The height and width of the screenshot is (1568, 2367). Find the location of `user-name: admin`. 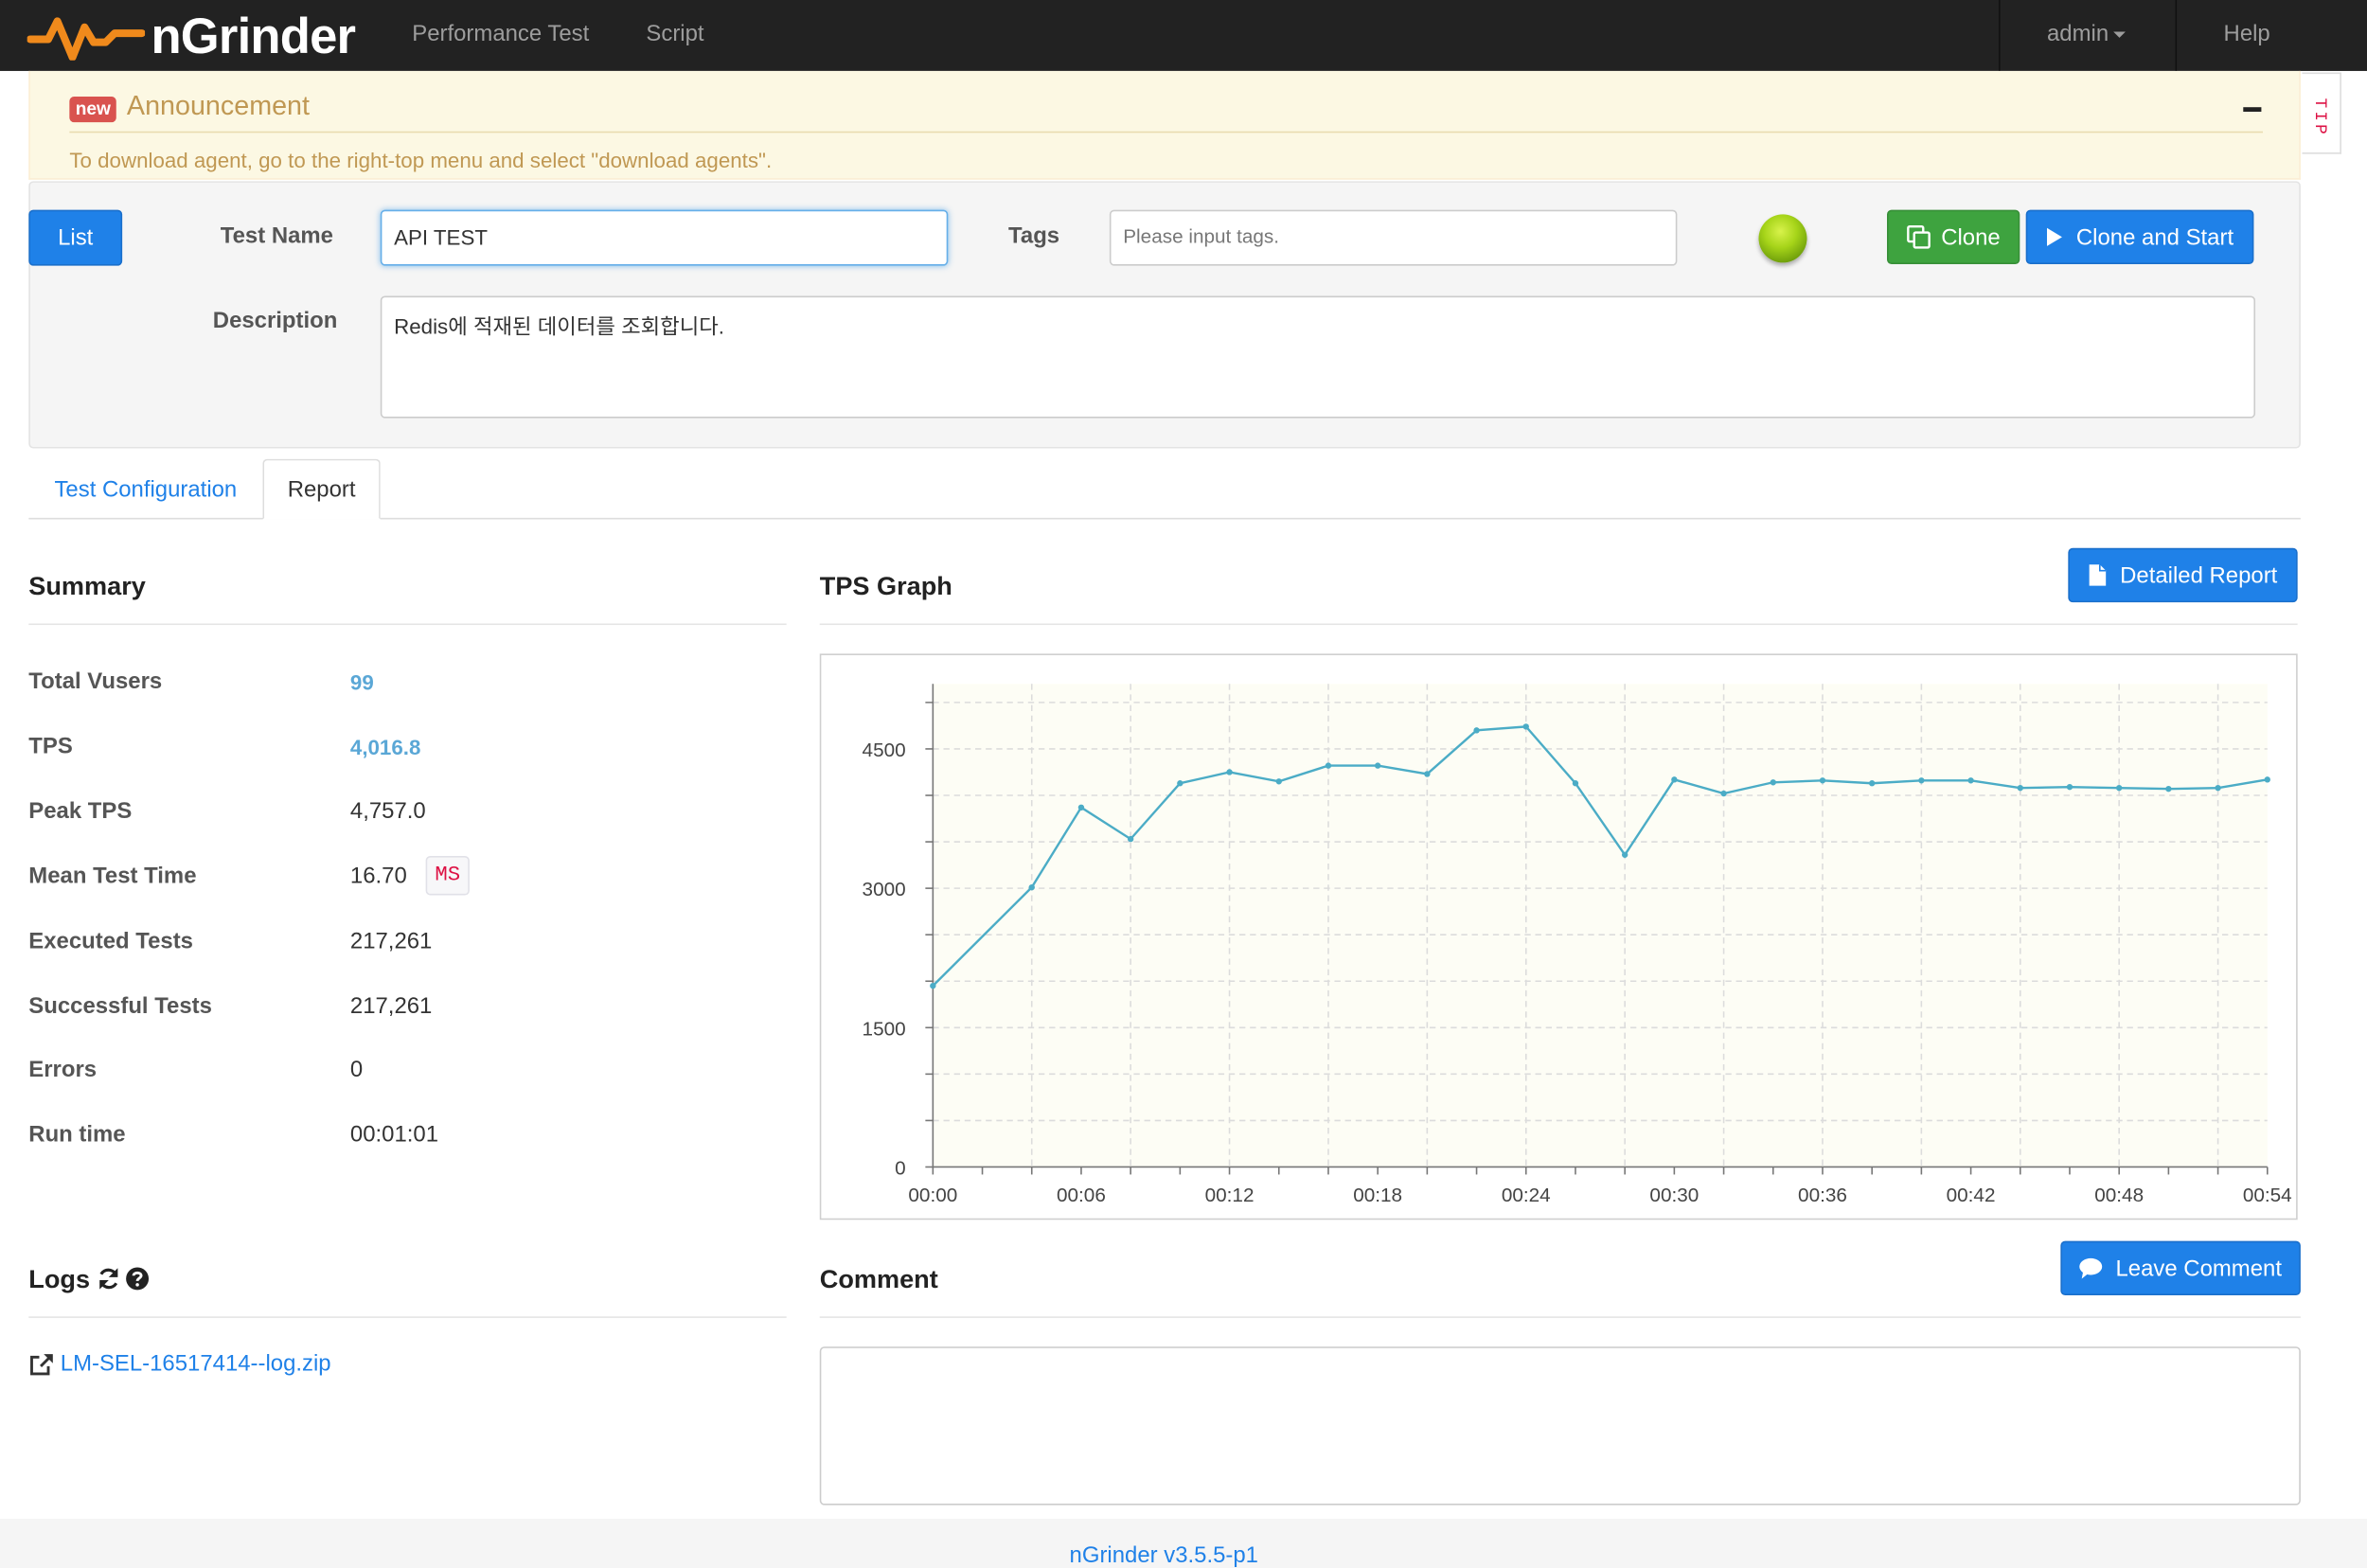

user-name: admin is located at coordinates (2078, 34).